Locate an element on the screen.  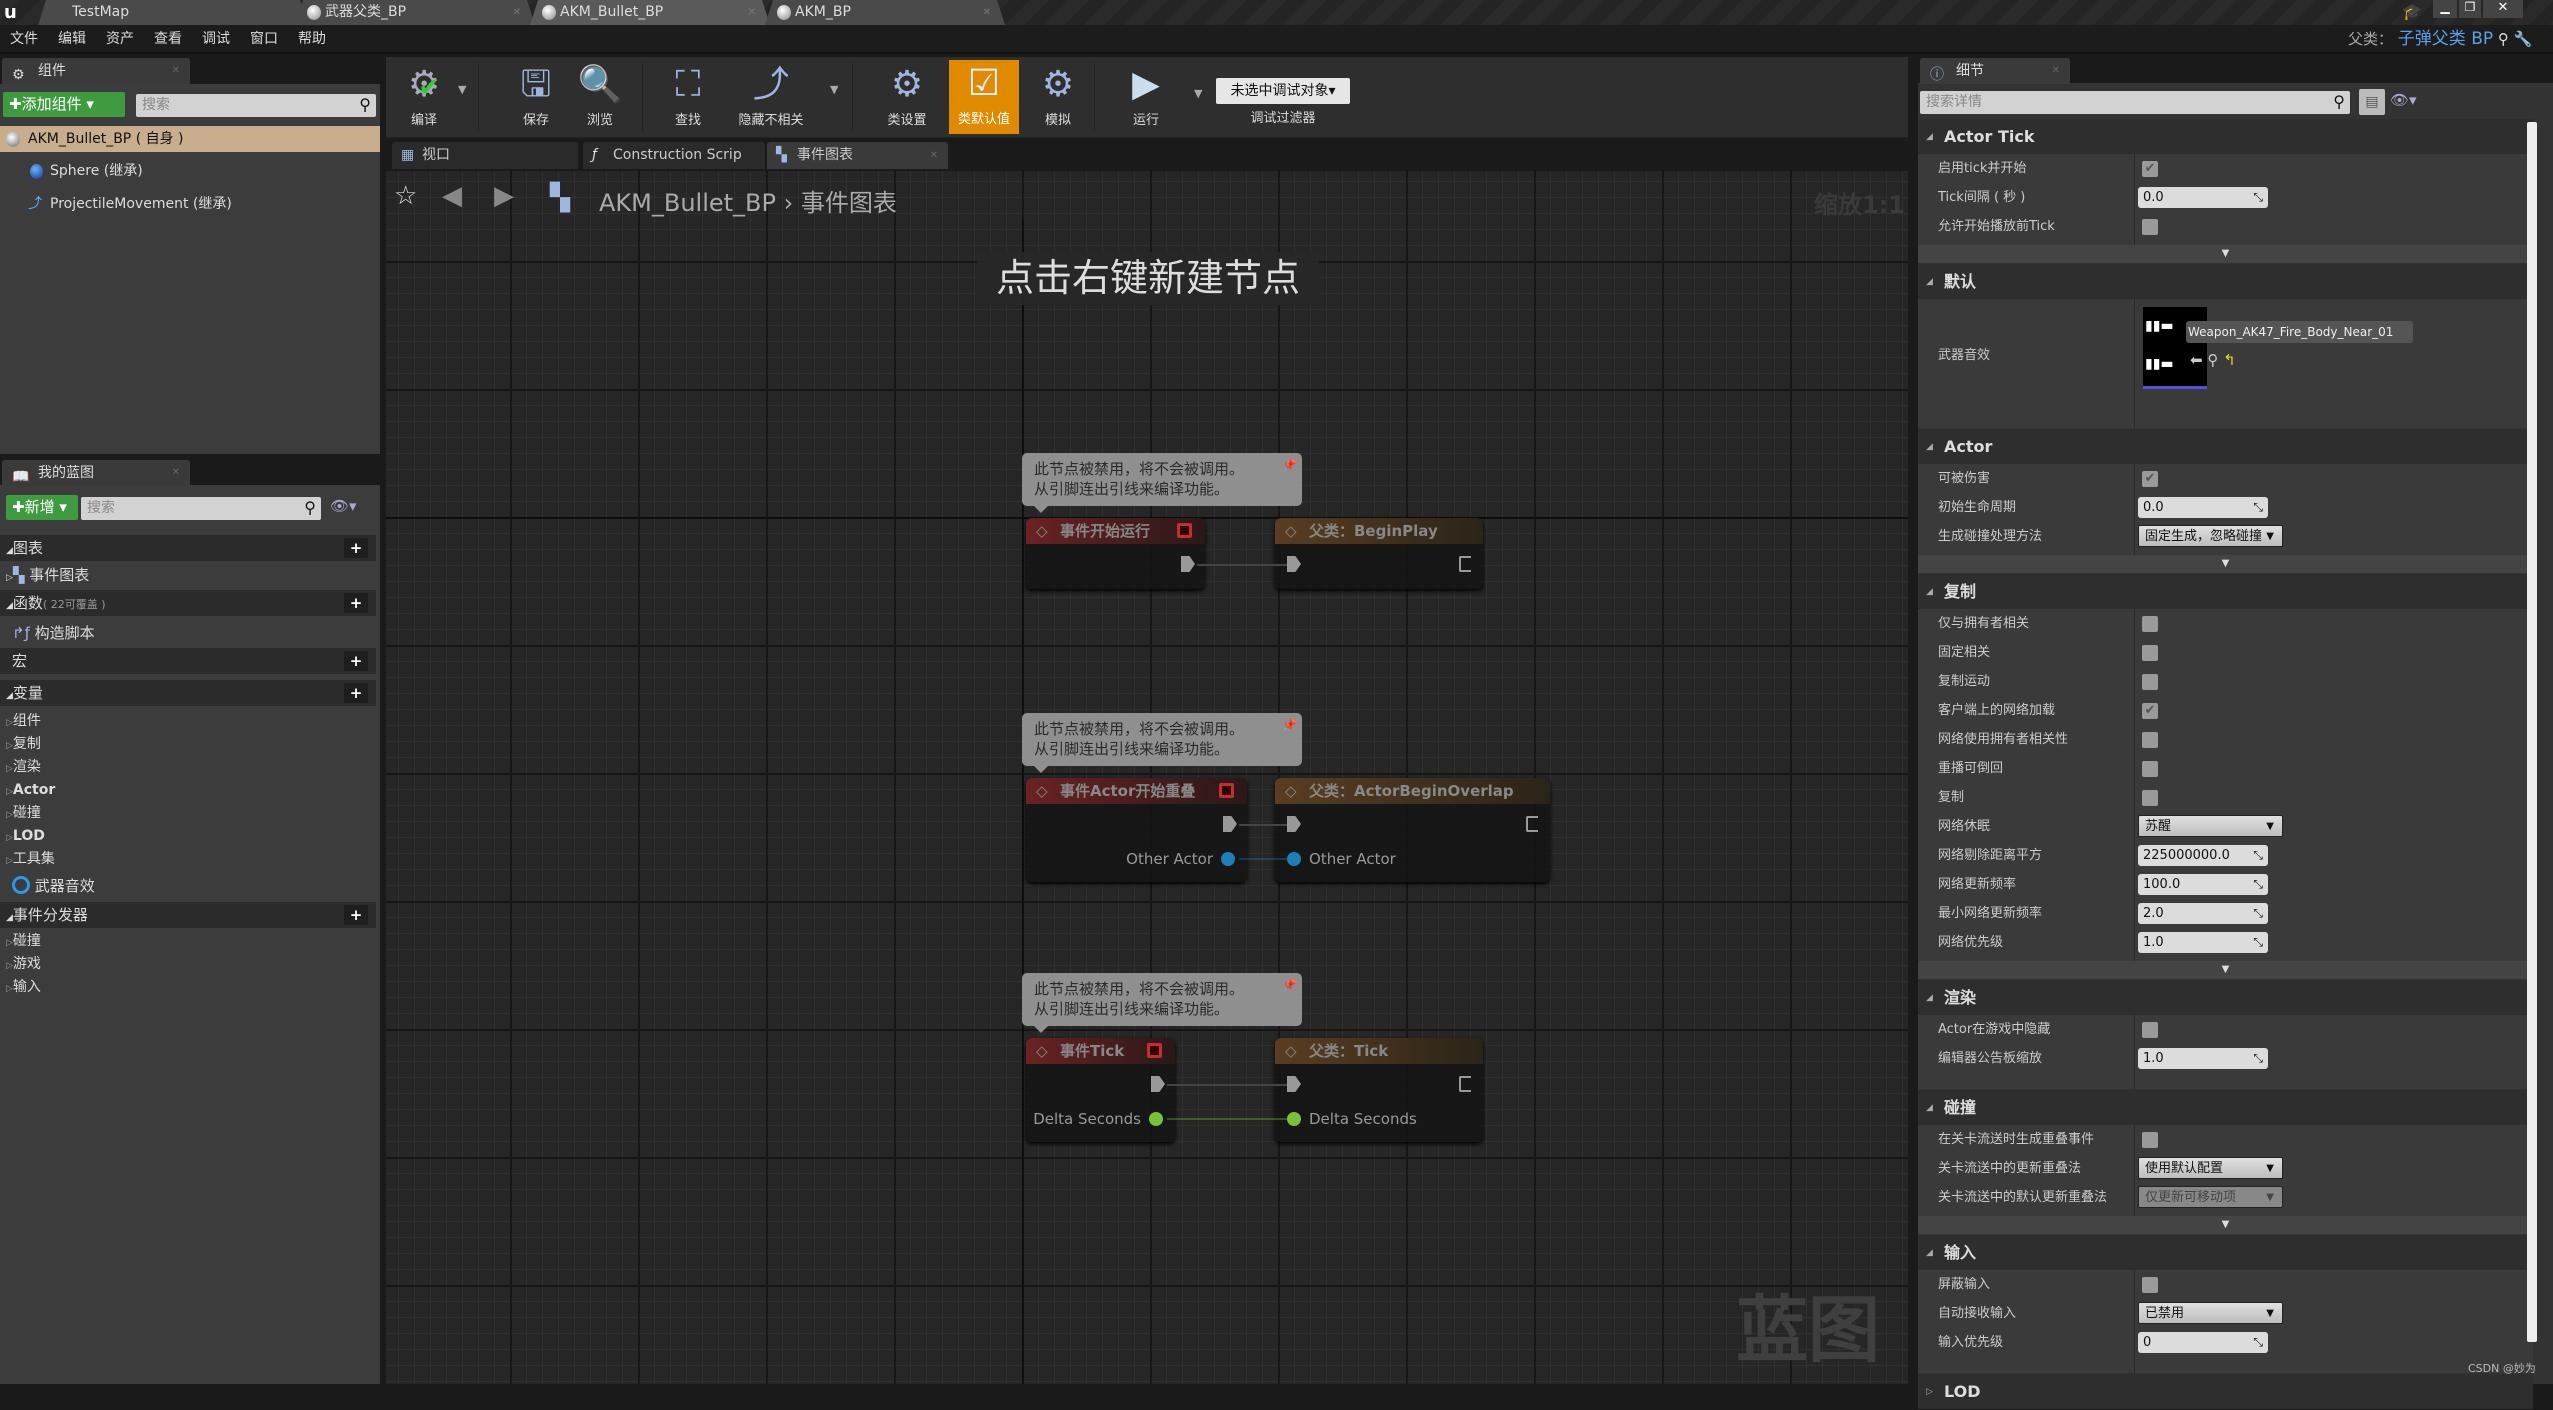
menu-help: 帮助 is located at coordinates (312, 39).